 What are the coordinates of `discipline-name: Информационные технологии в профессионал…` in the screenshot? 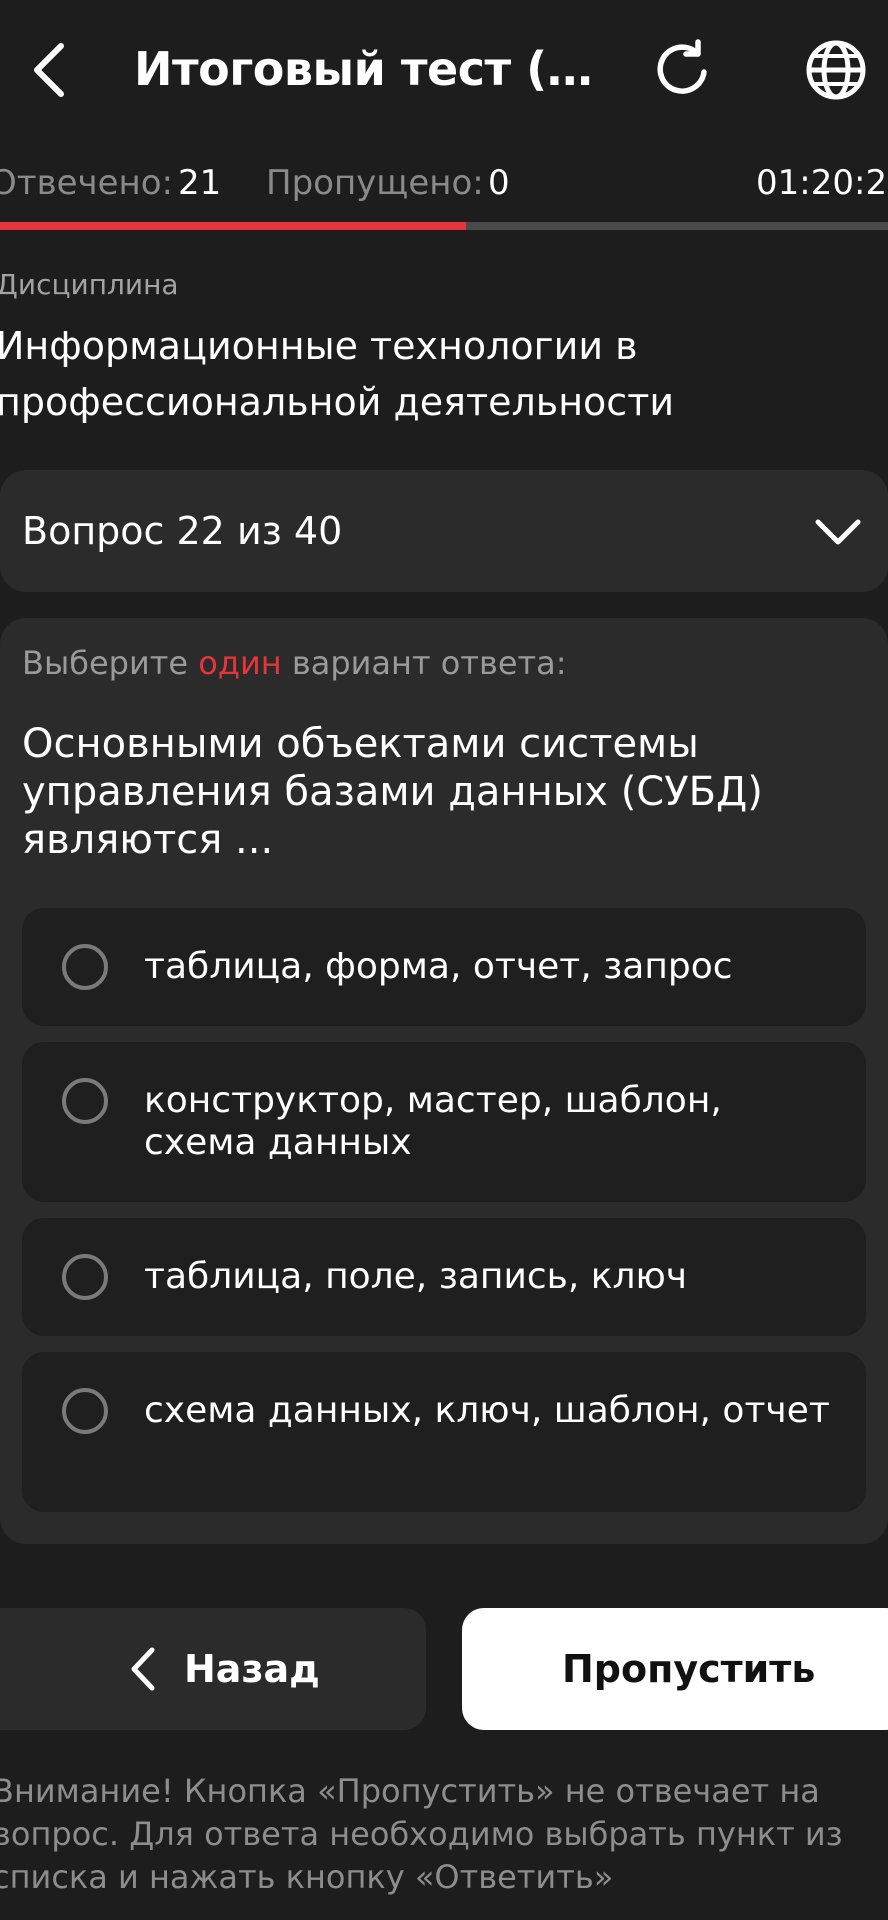 It's located at (337, 374).